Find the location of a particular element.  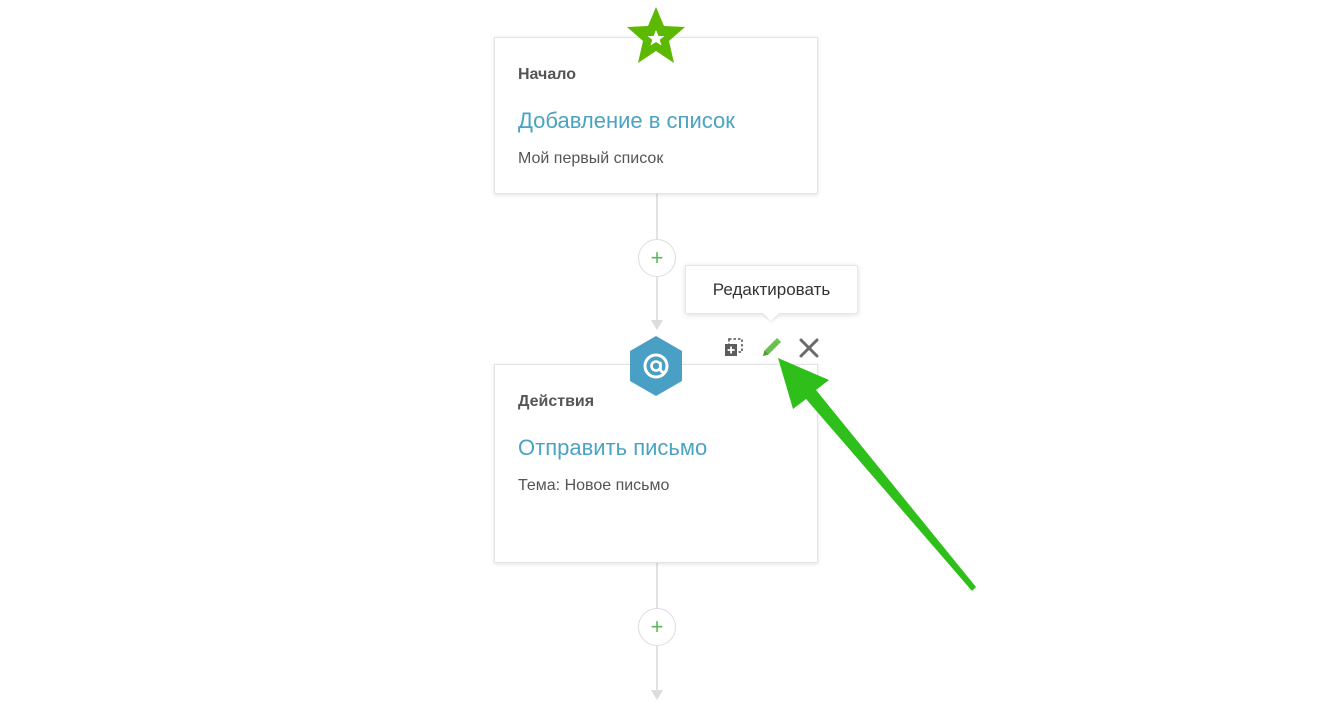

delete-button is located at coordinates (809, 348).